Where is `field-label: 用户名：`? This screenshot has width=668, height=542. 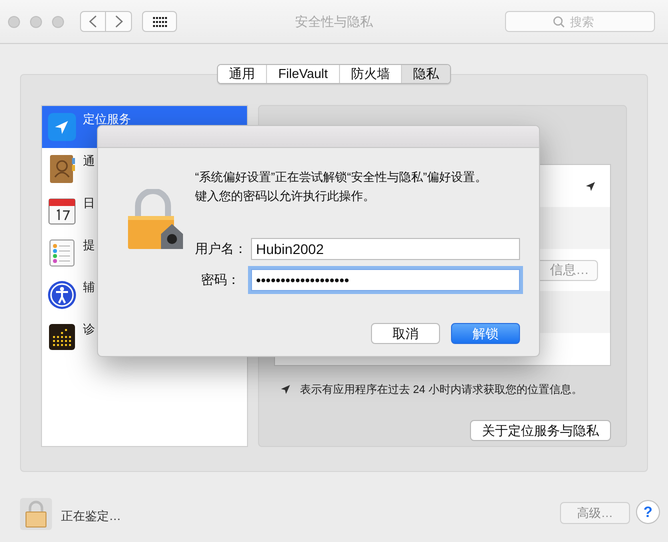 field-label: 用户名： is located at coordinates (217, 249).